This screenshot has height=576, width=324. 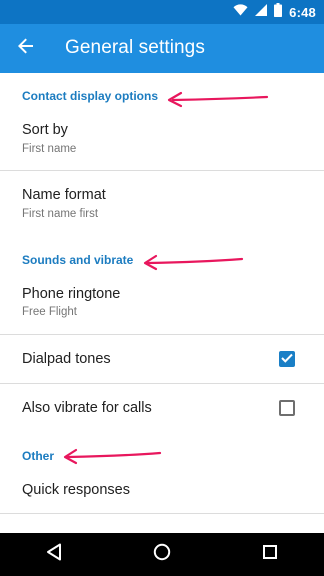 I want to click on dialpad-tones-checkbox, so click(x=287, y=359).